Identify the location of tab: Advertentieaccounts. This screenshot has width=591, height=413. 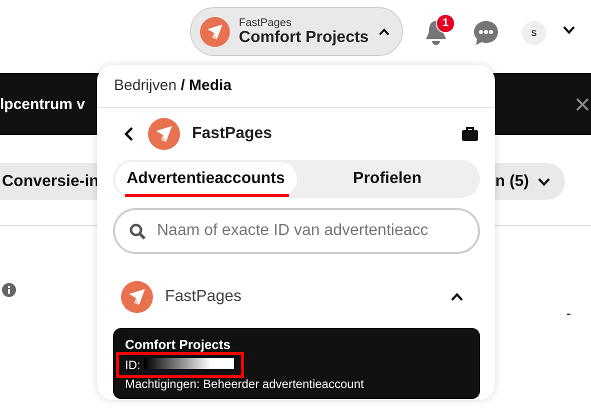
(205, 179).